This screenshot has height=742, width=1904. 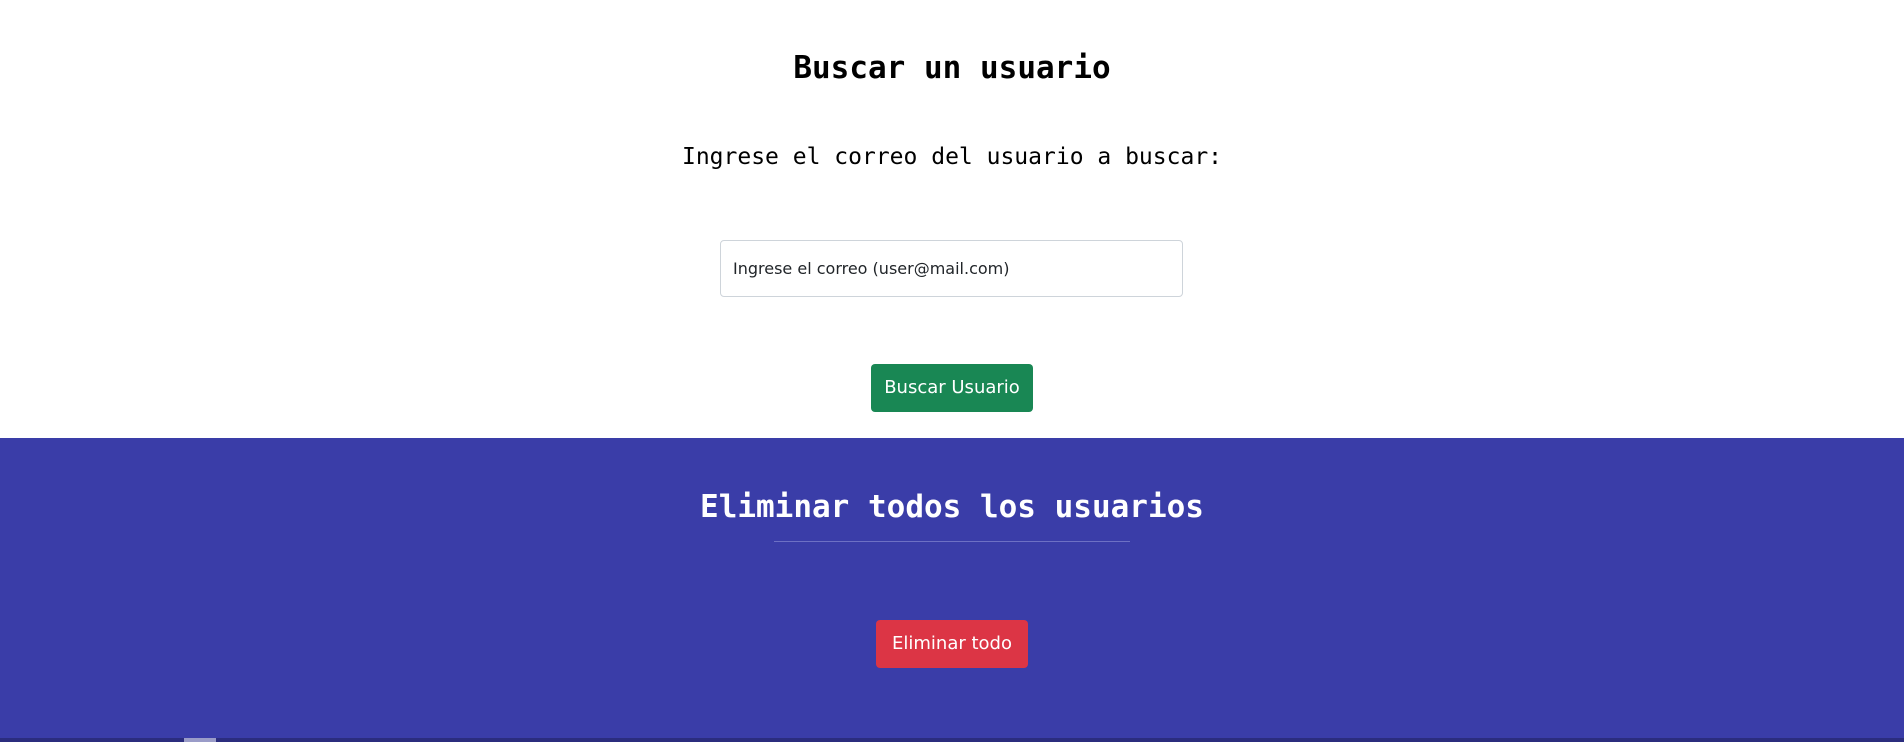 I want to click on delete-all-title: Eliminar todos los usuarios, so click(x=952, y=507).